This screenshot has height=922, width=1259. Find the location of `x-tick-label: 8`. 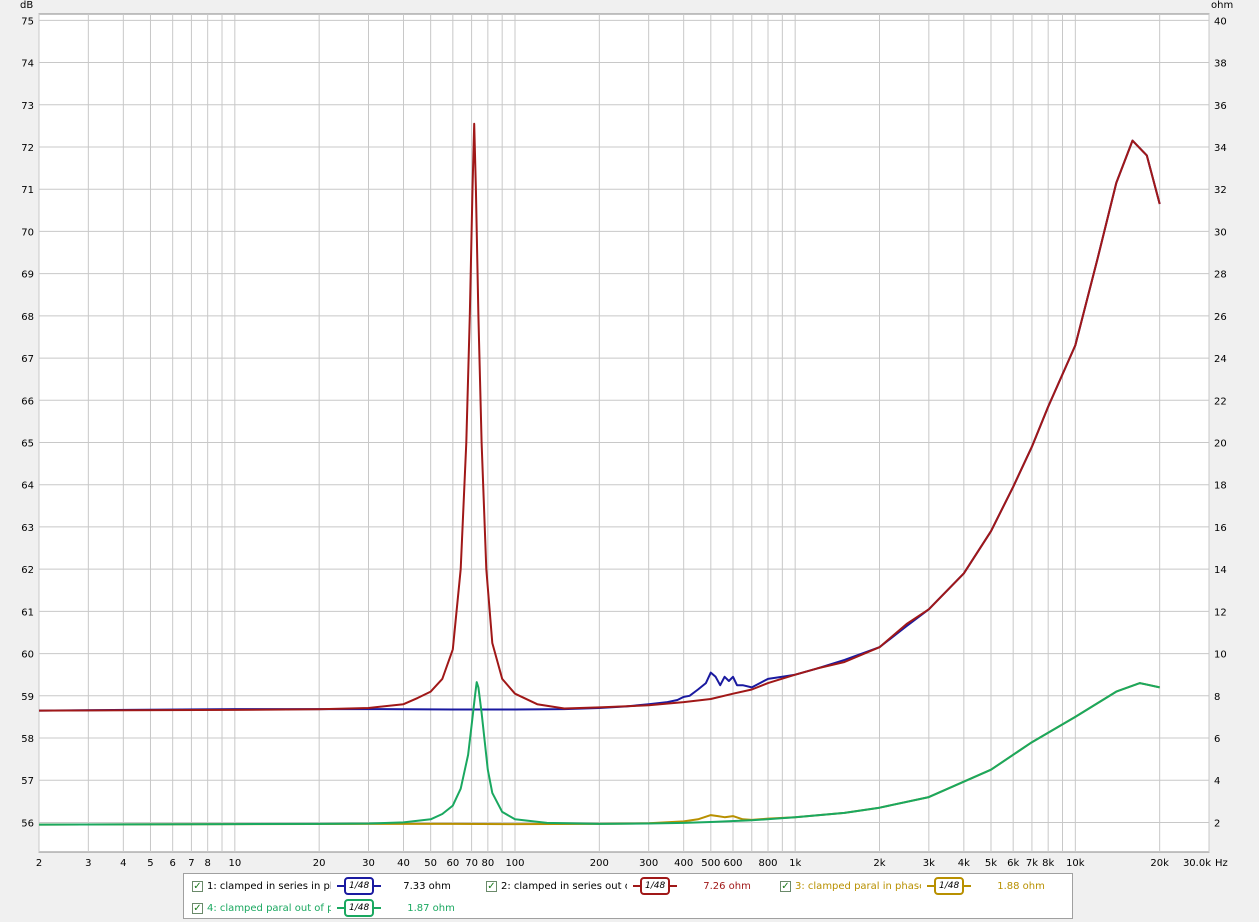

x-tick-label: 8 is located at coordinates (207, 863).